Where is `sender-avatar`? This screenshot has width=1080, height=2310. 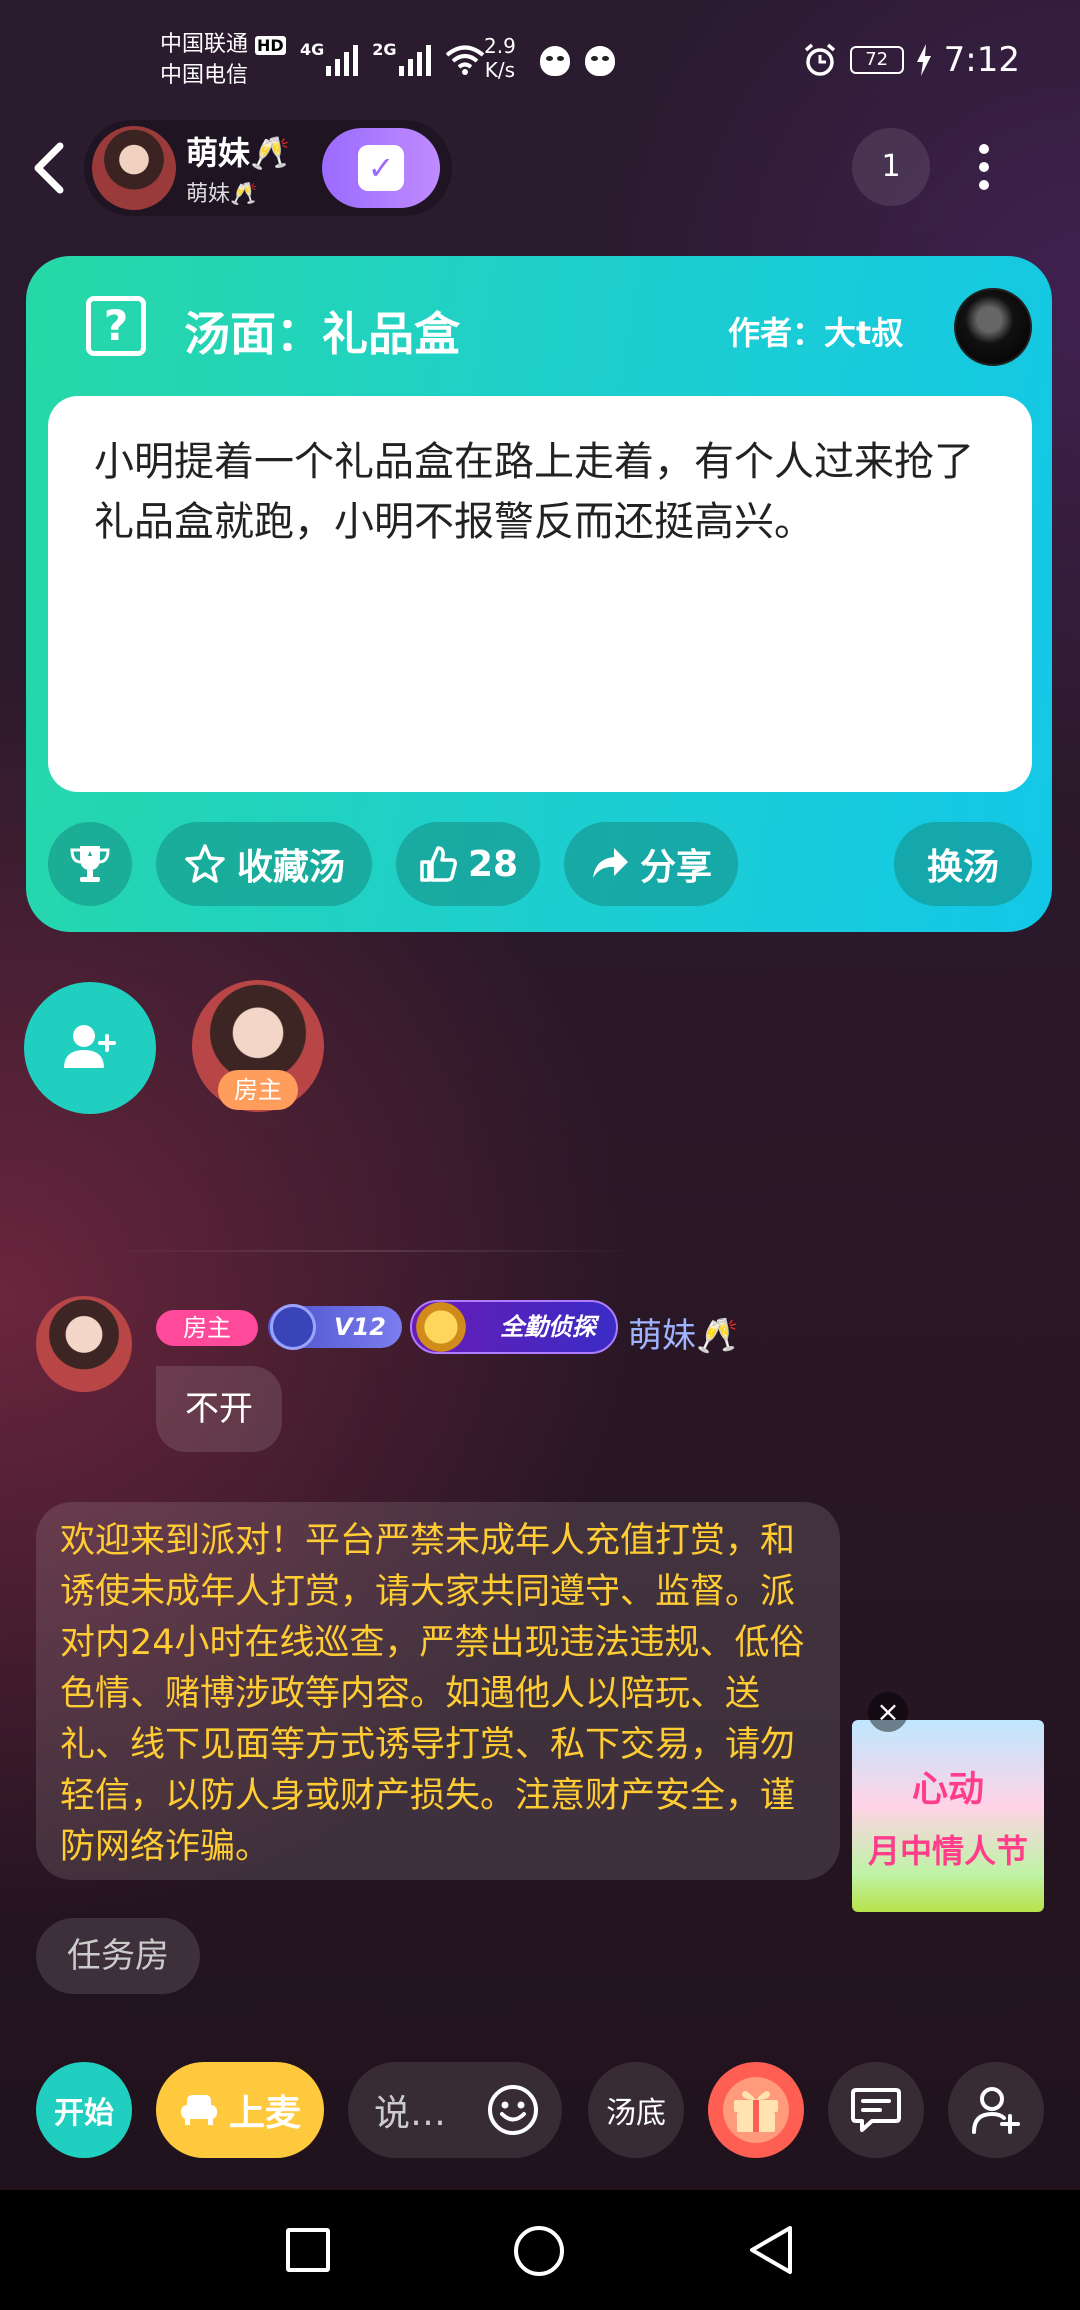 sender-avatar is located at coordinates (84, 1344).